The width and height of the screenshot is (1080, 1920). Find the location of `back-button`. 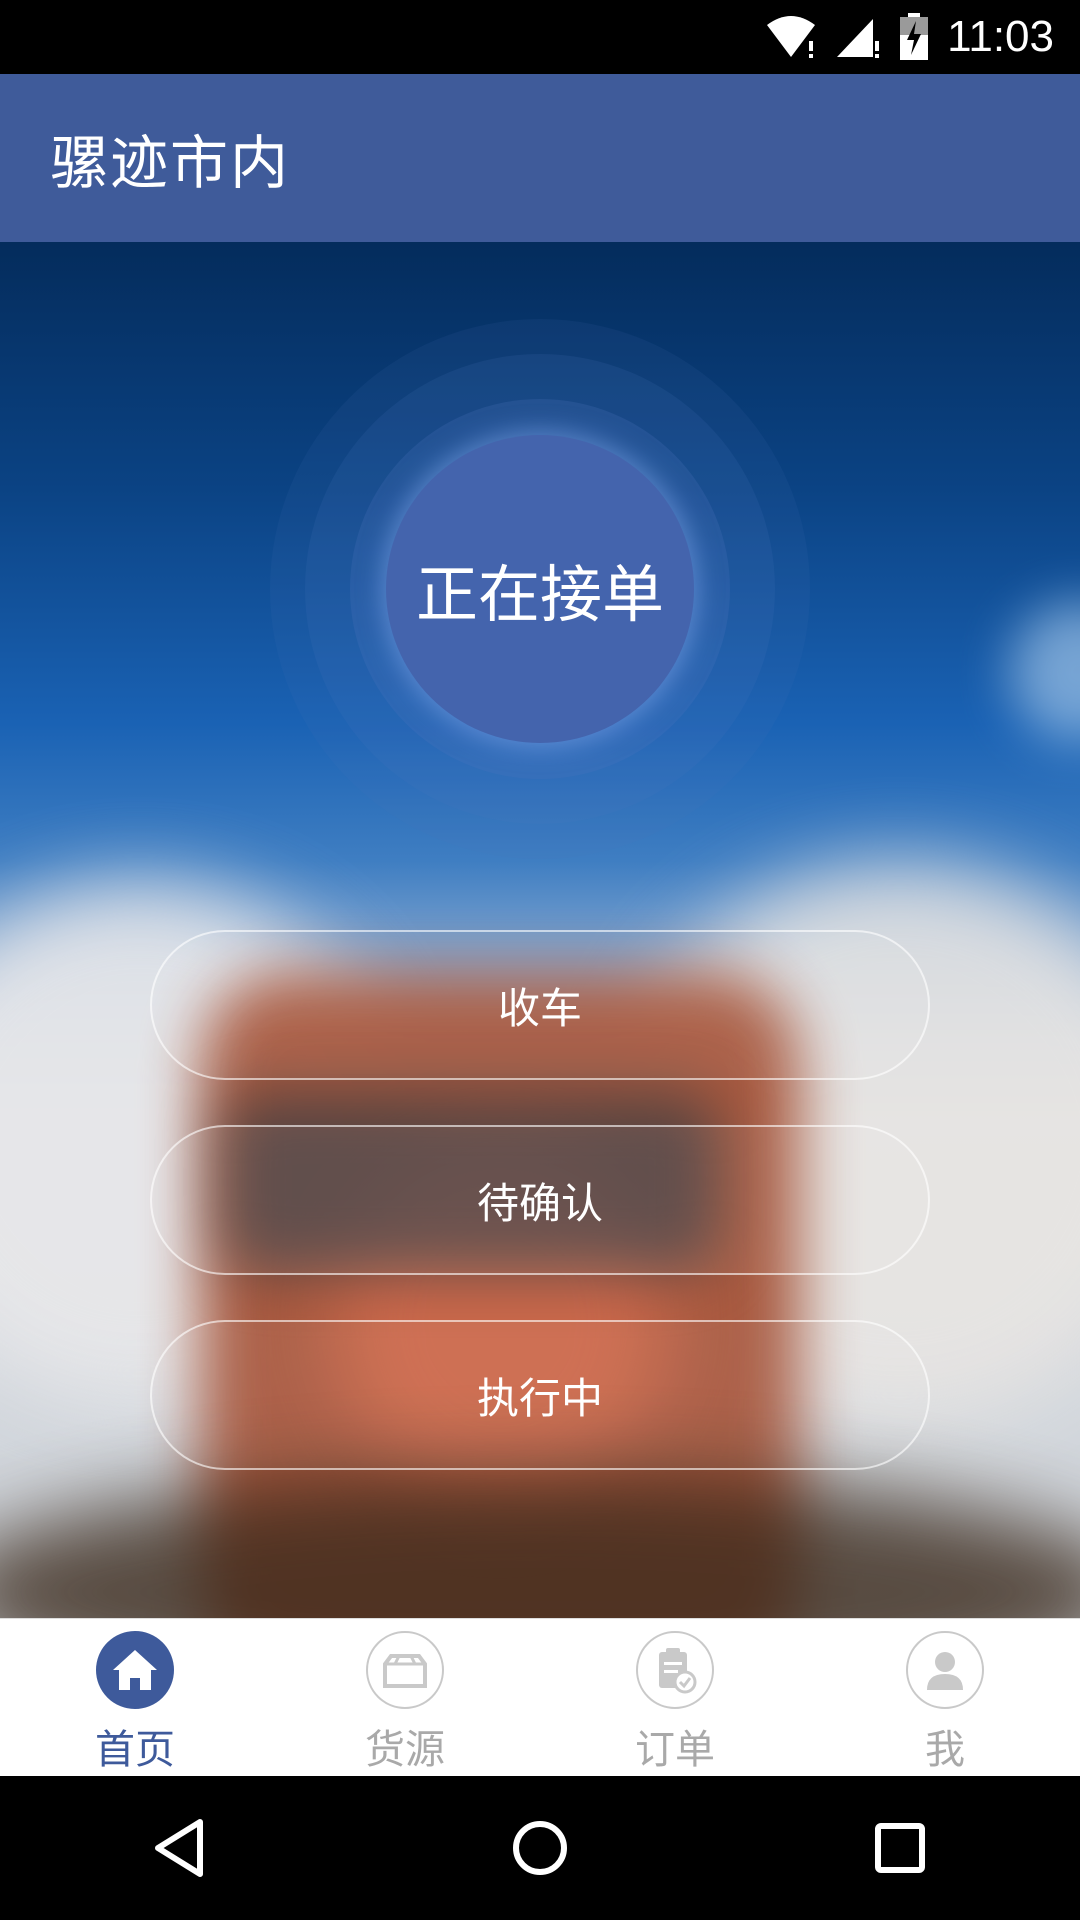

back-button is located at coordinates (180, 1848).